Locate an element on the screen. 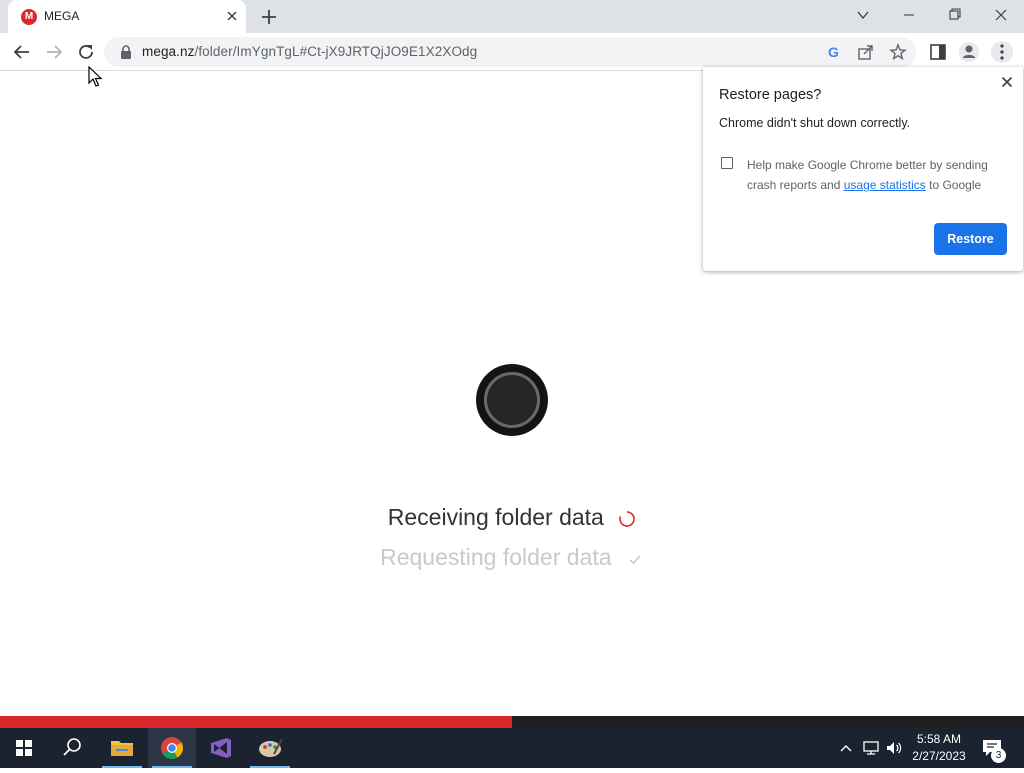  status-done-text: Requesting folder data is located at coordinates (496, 557).